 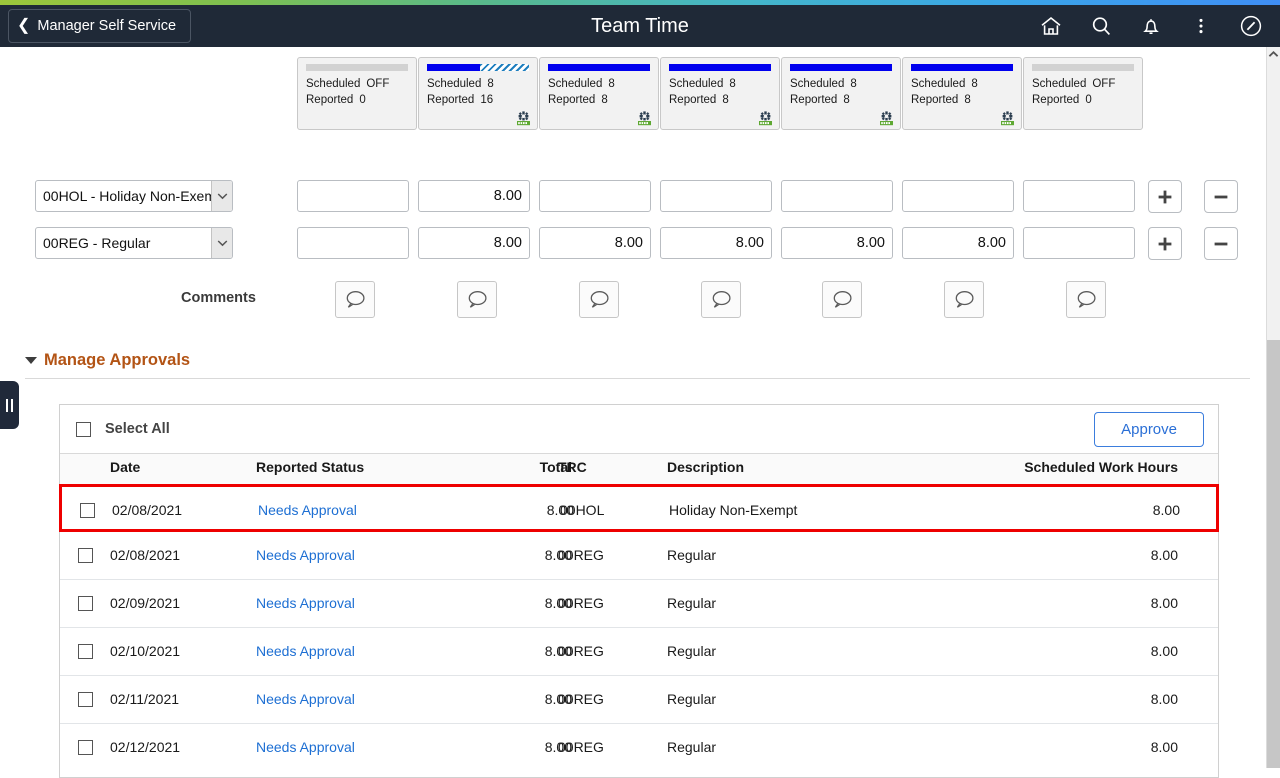 What do you see at coordinates (1273, 54) in the screenshot?
I see `scroll-up-arrow-icon` at bounding box center [1273, 54].